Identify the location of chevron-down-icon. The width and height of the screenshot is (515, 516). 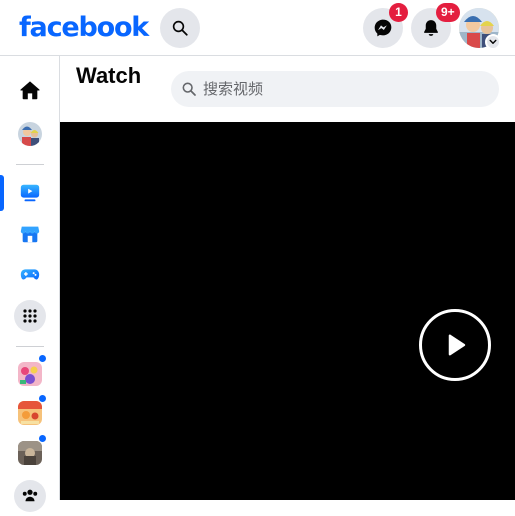
(493, 41).